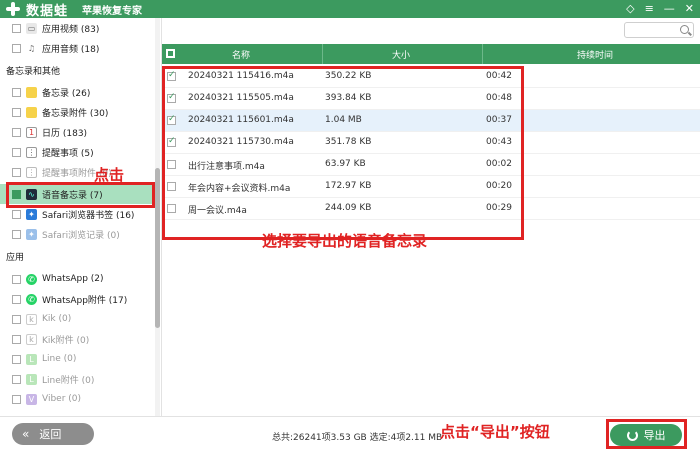 The image size is (700, 450). I want to click on annotation-click-label: 点击, so click(109, 175).